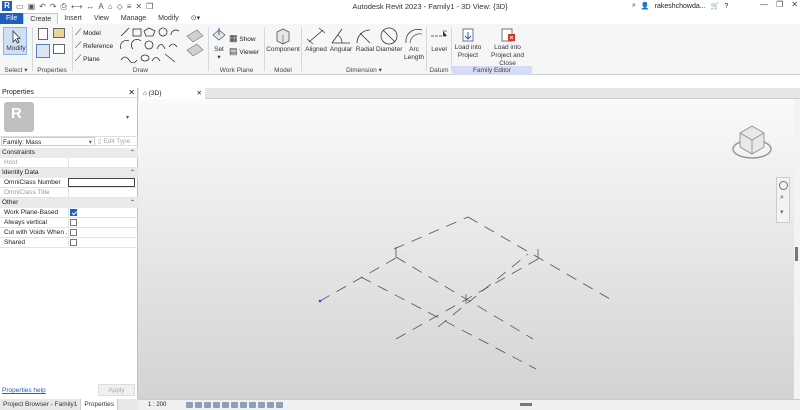 The image size is (800, 410). What do you see at coordinates (252, 405) in the screenshot?
I see `lock-3d-view-icon` at bounding box center [252, 405].